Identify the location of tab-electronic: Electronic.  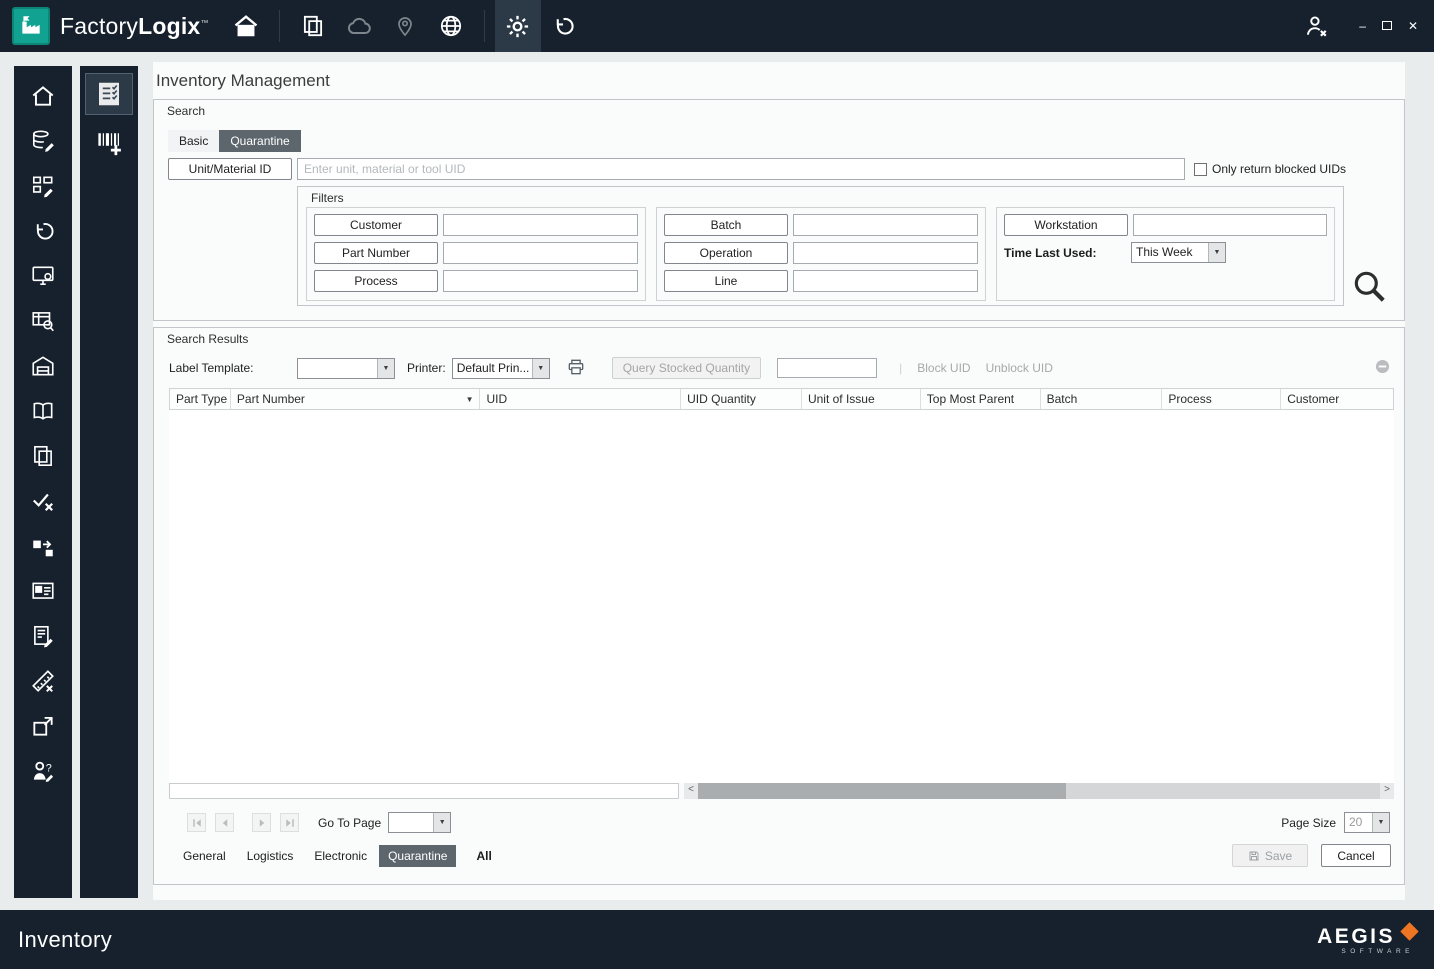
(340, 856).